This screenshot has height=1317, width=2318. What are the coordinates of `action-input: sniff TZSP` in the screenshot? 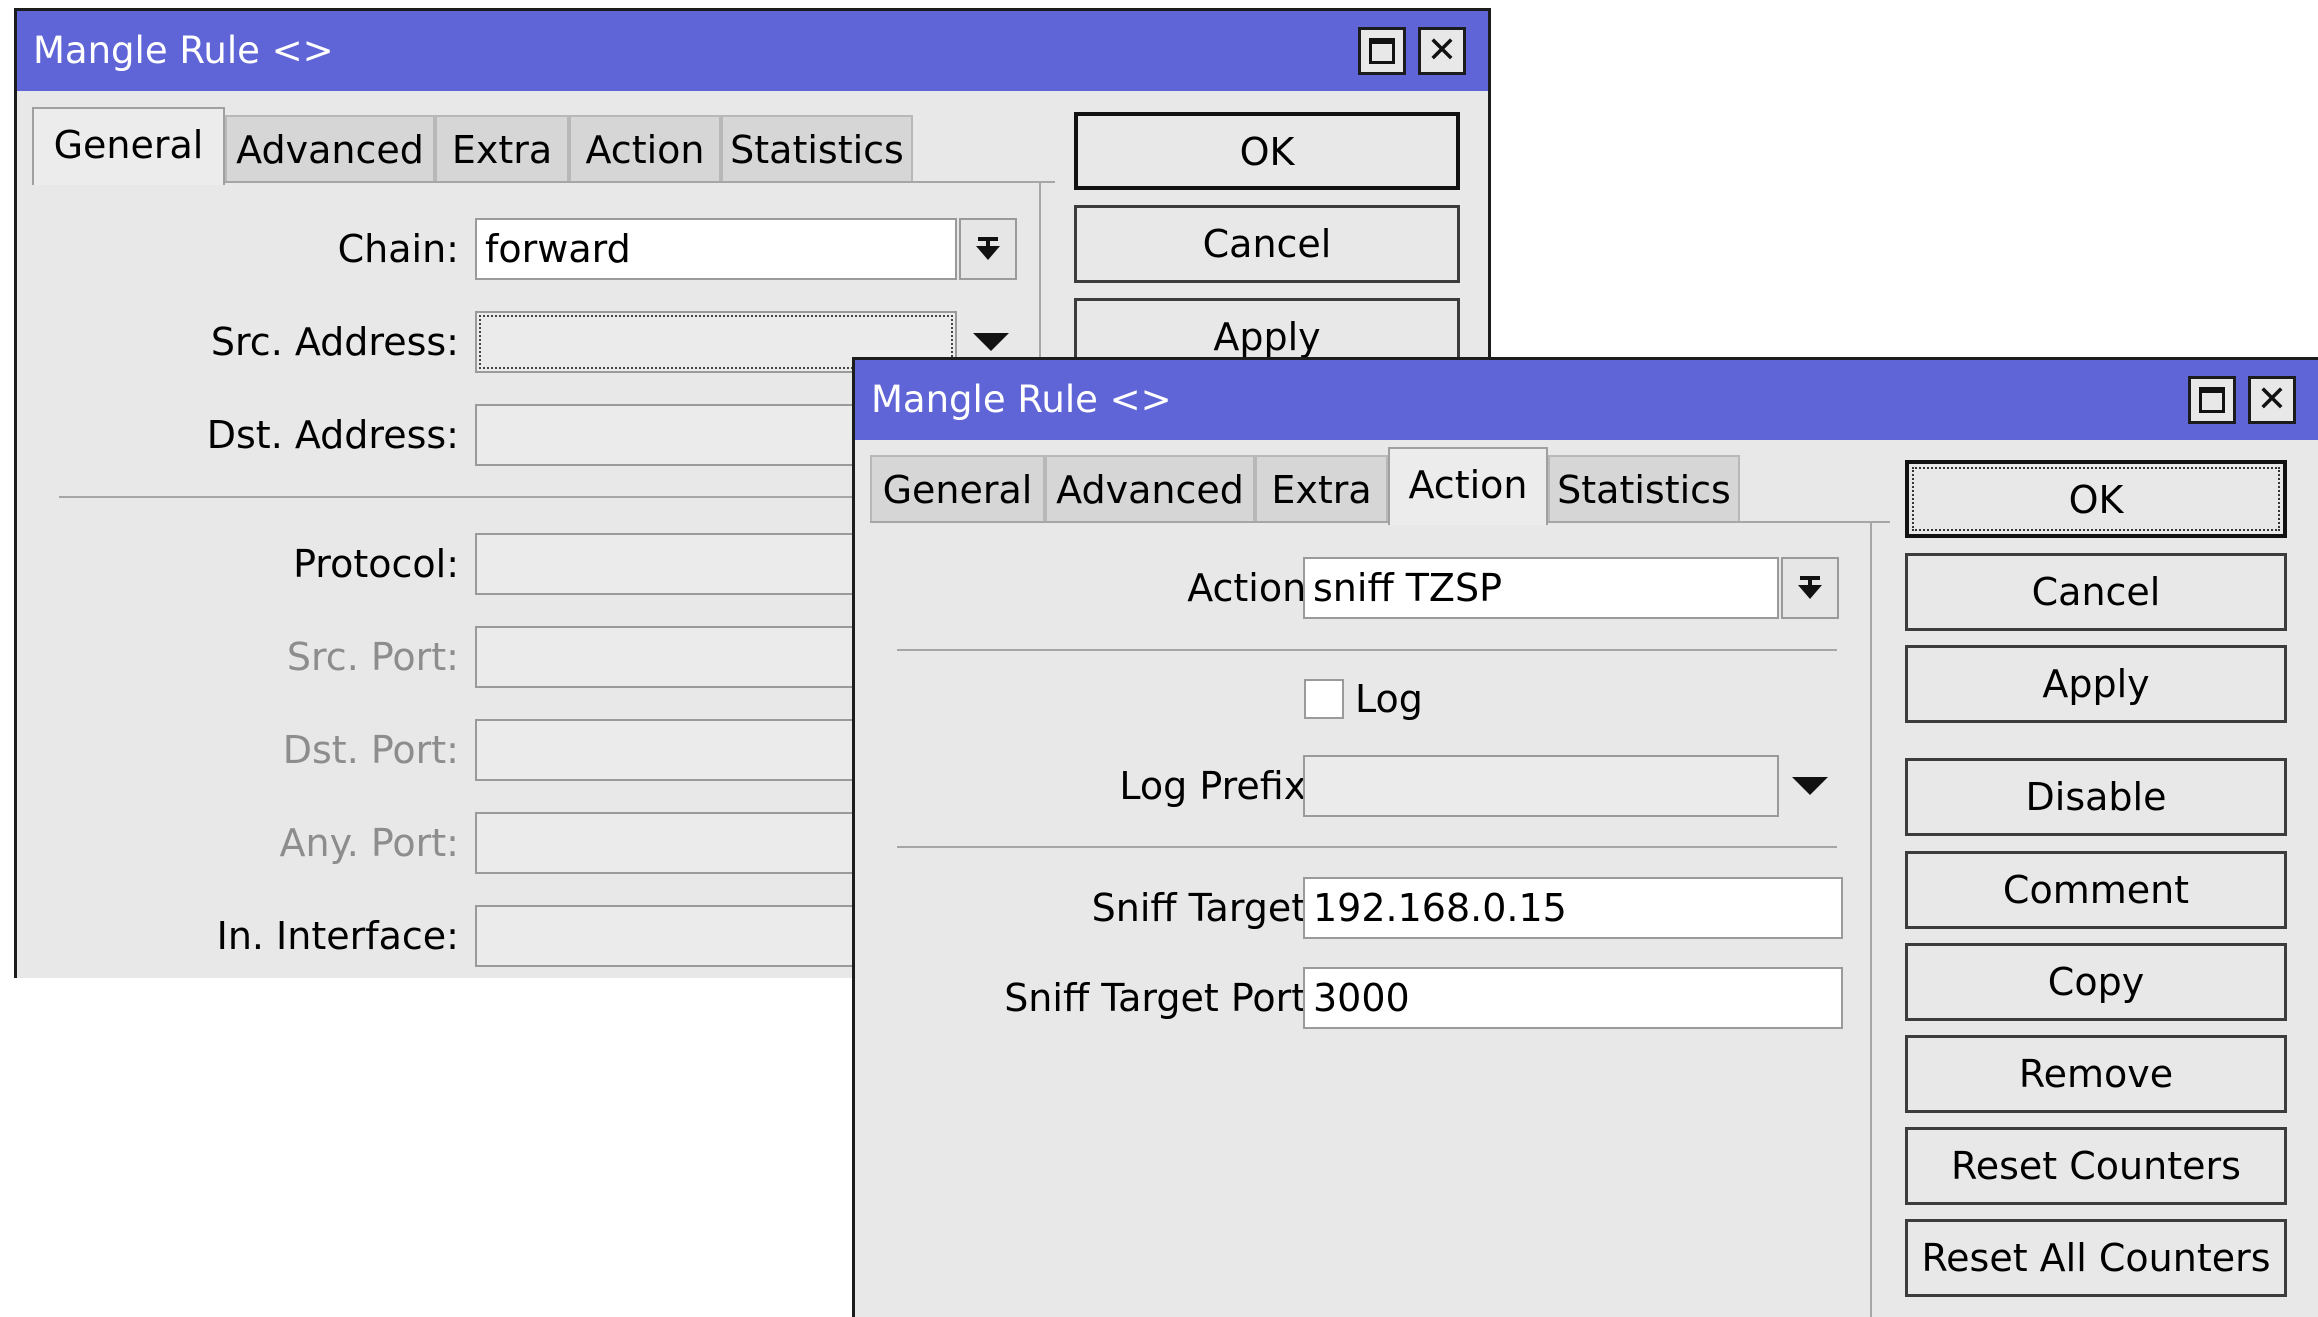 It's located at (1541, 588).